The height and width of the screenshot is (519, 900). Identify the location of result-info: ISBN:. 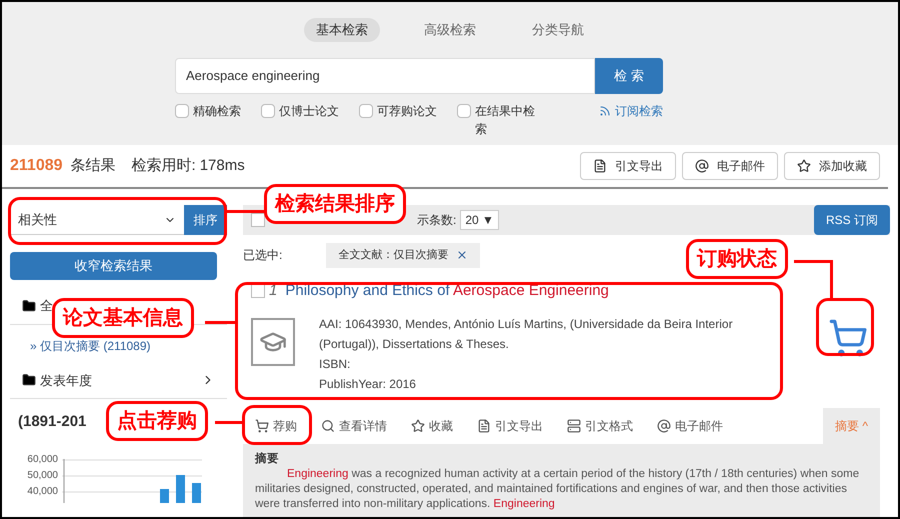
(335, 364).